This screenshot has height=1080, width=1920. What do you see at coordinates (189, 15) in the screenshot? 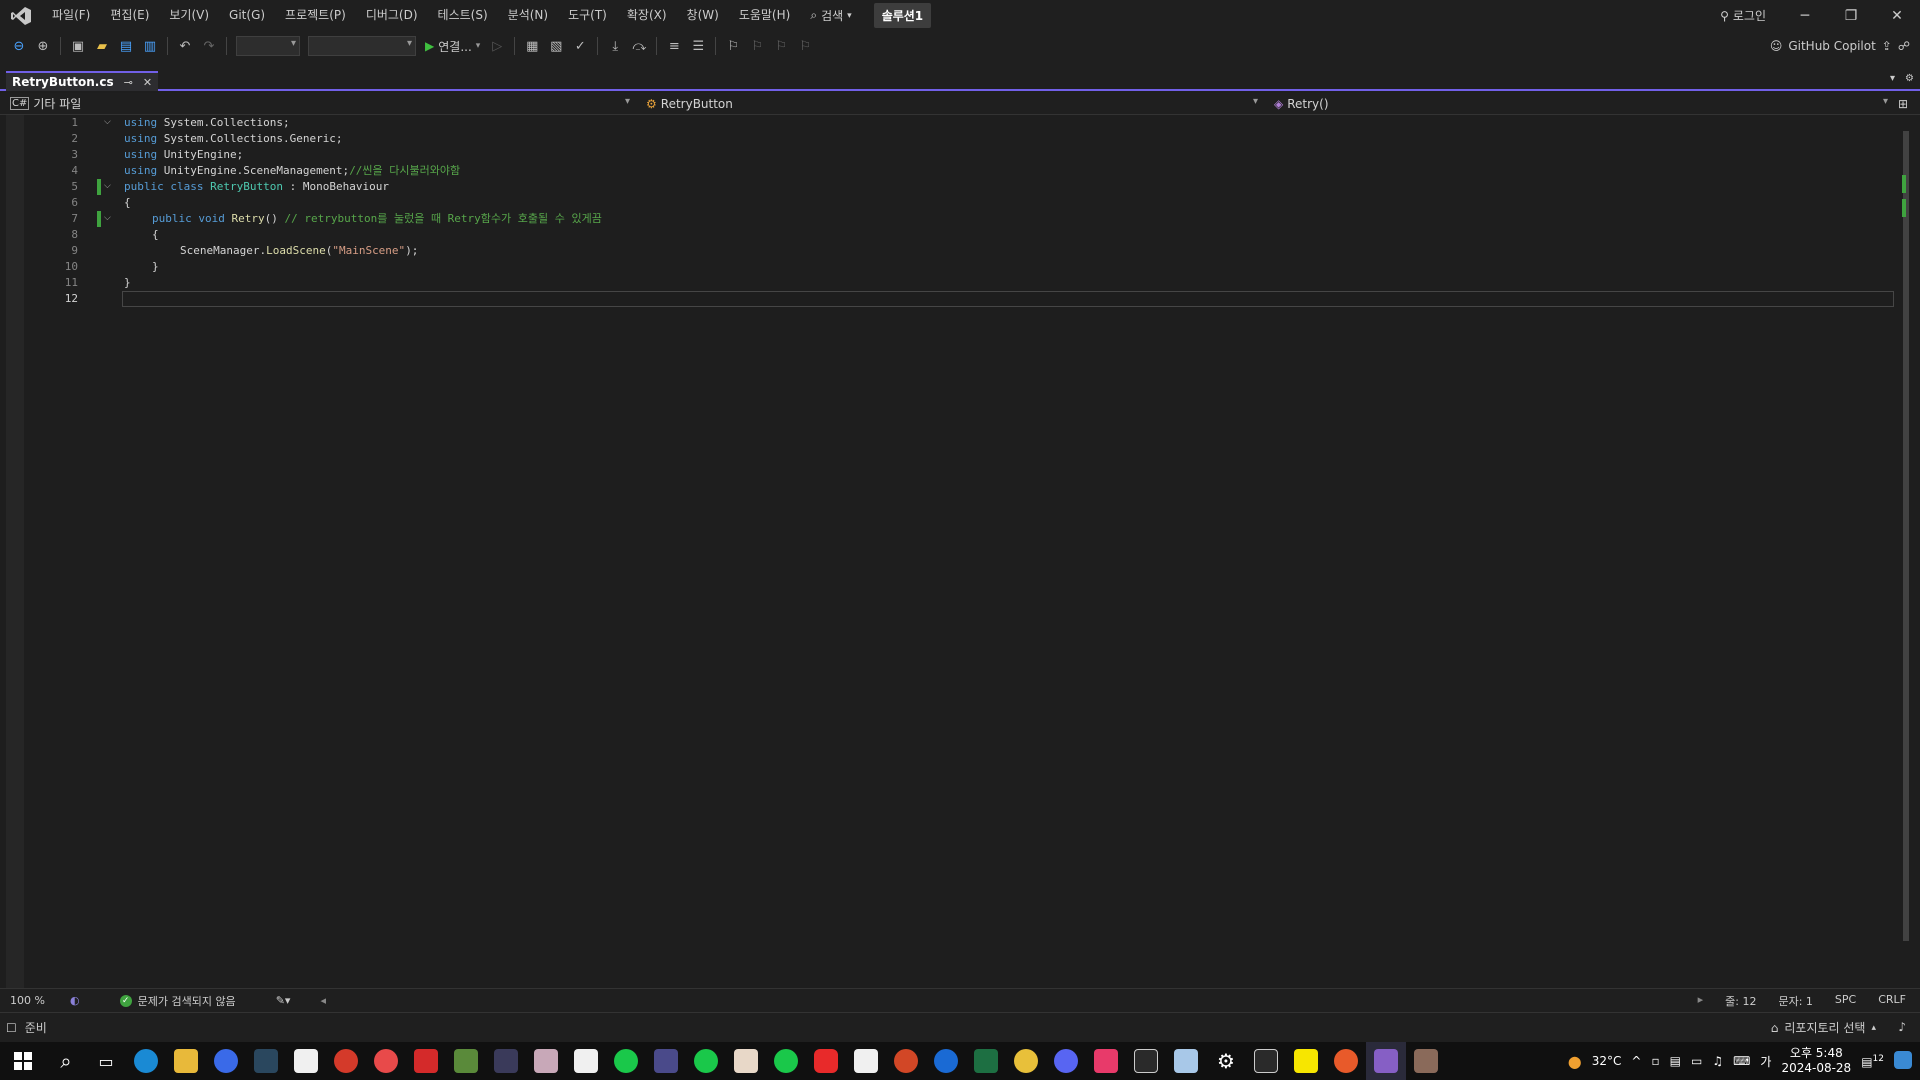
I see `menu-view: 보기(V)` at bounding box center [189, 15].